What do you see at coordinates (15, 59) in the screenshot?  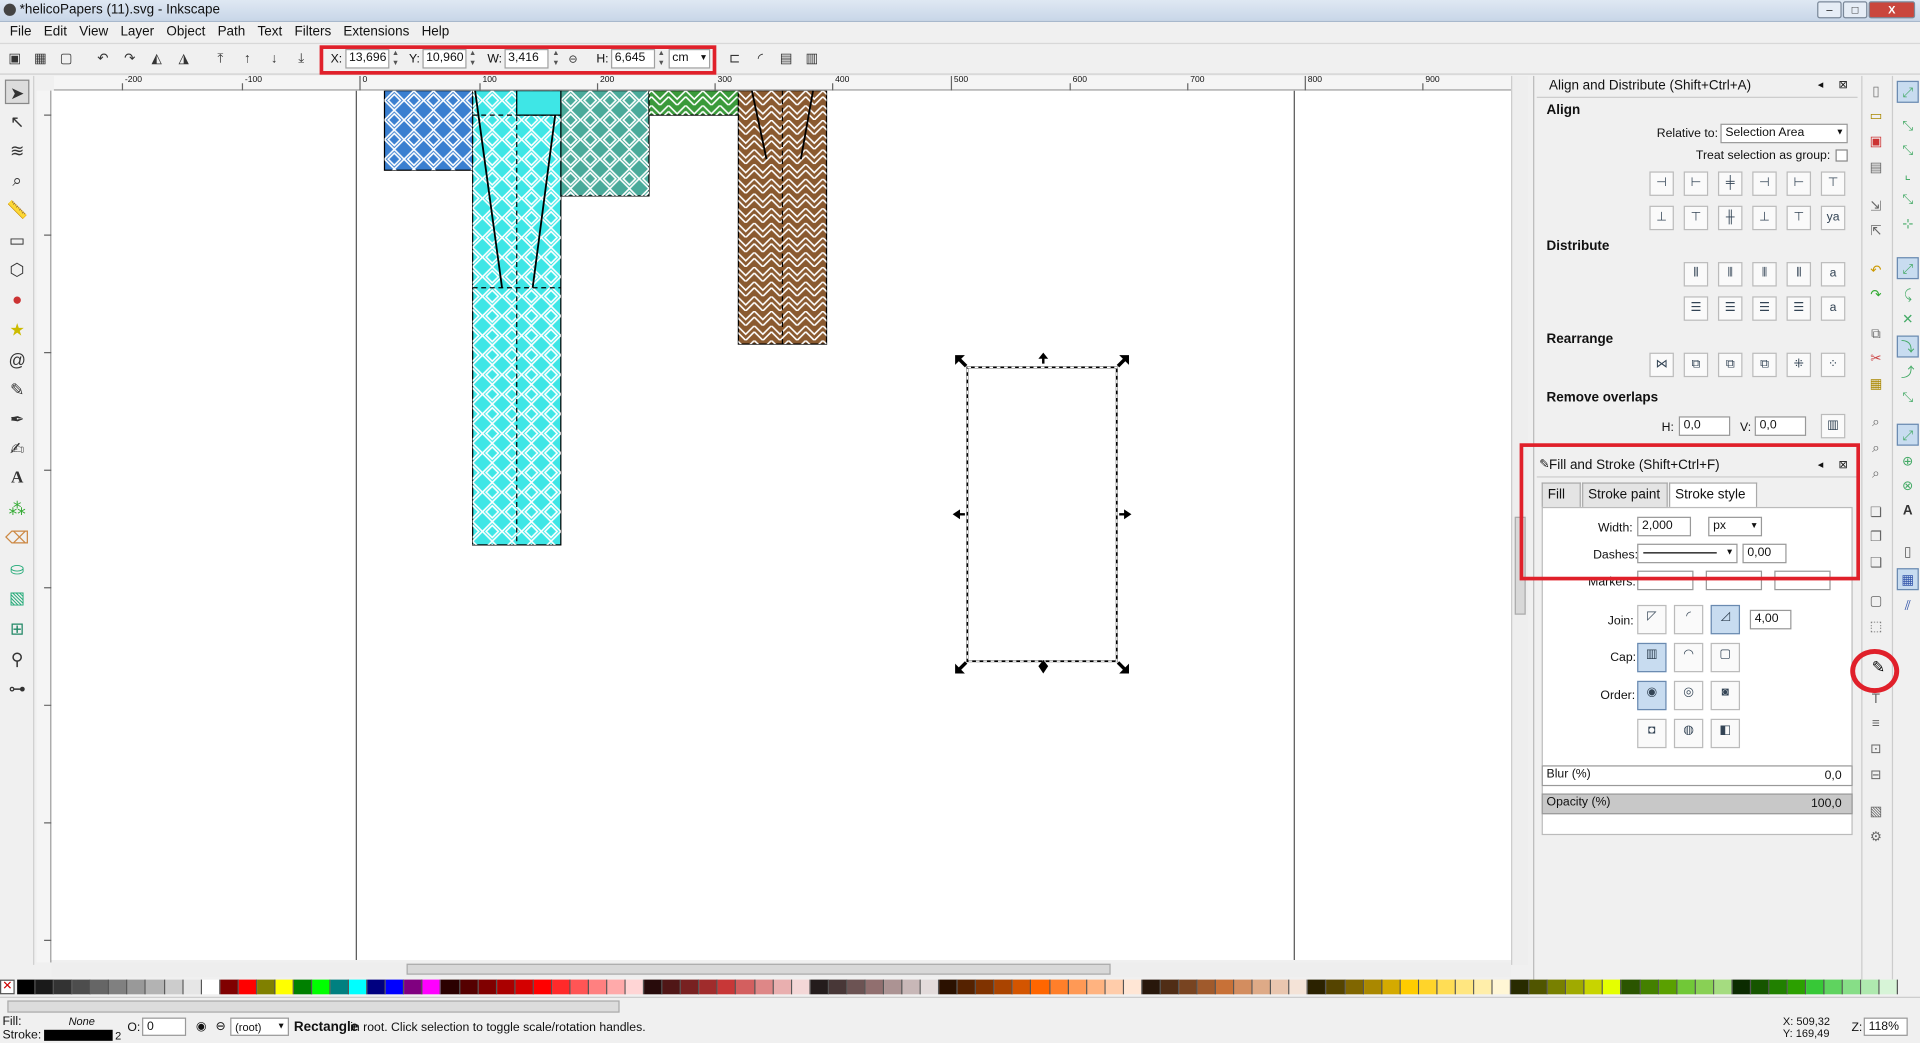 I see `select-all-icon: ▣` at bounding box center [15, 59].